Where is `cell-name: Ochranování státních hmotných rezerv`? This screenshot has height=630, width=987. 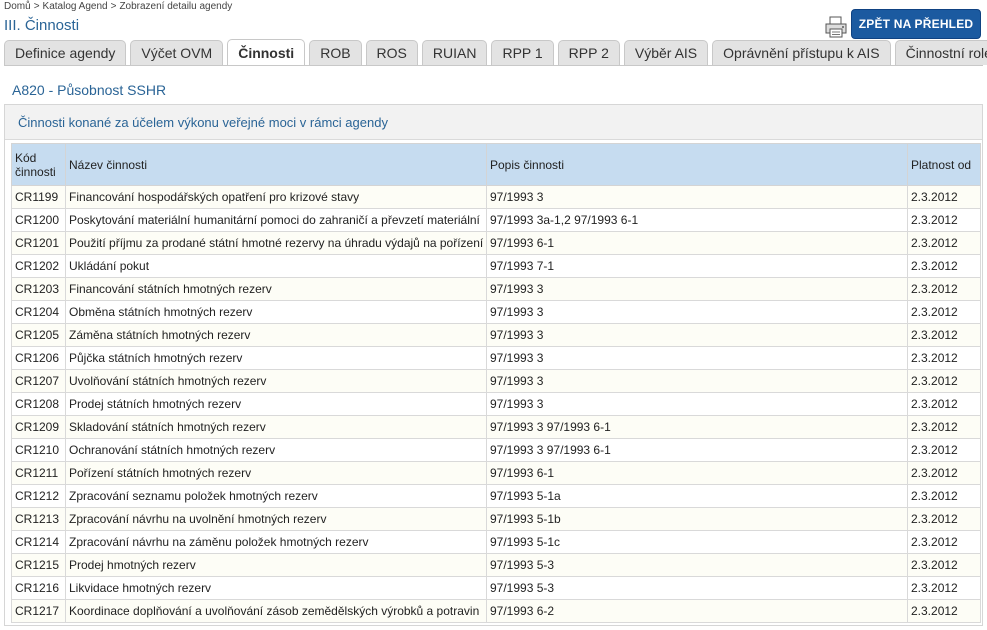 cell-name: Ochranování státních hmotných rezerv is located at coordinates (276, 450).